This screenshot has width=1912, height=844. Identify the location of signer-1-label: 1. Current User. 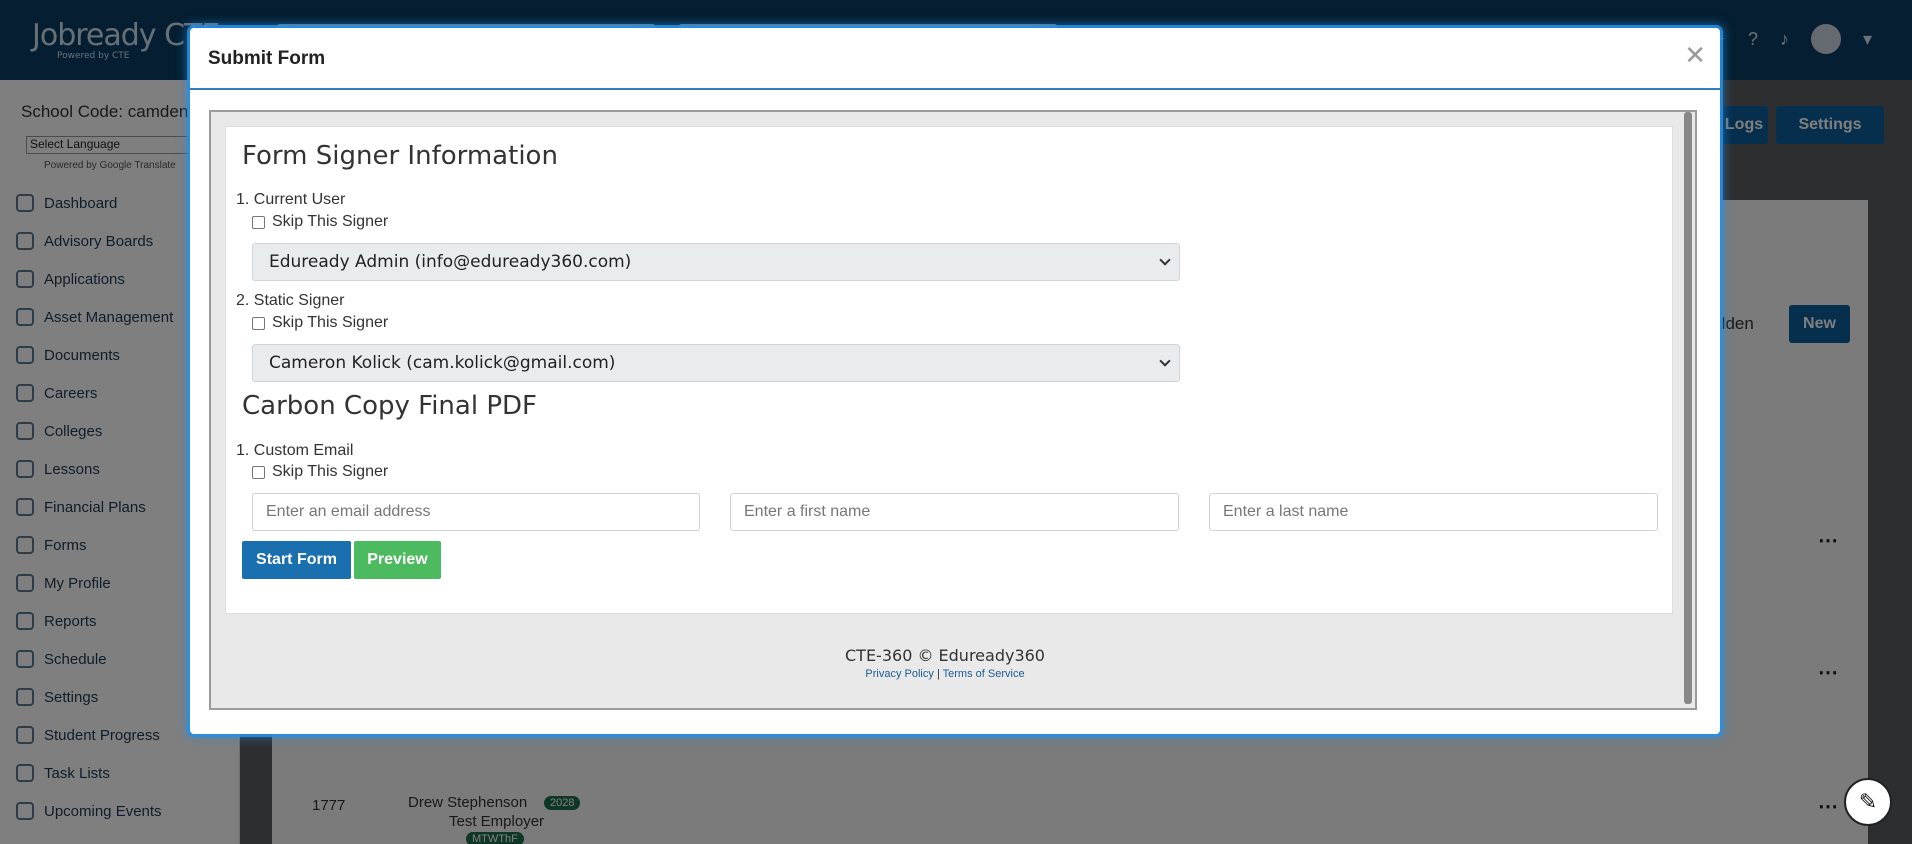
(291, 199).